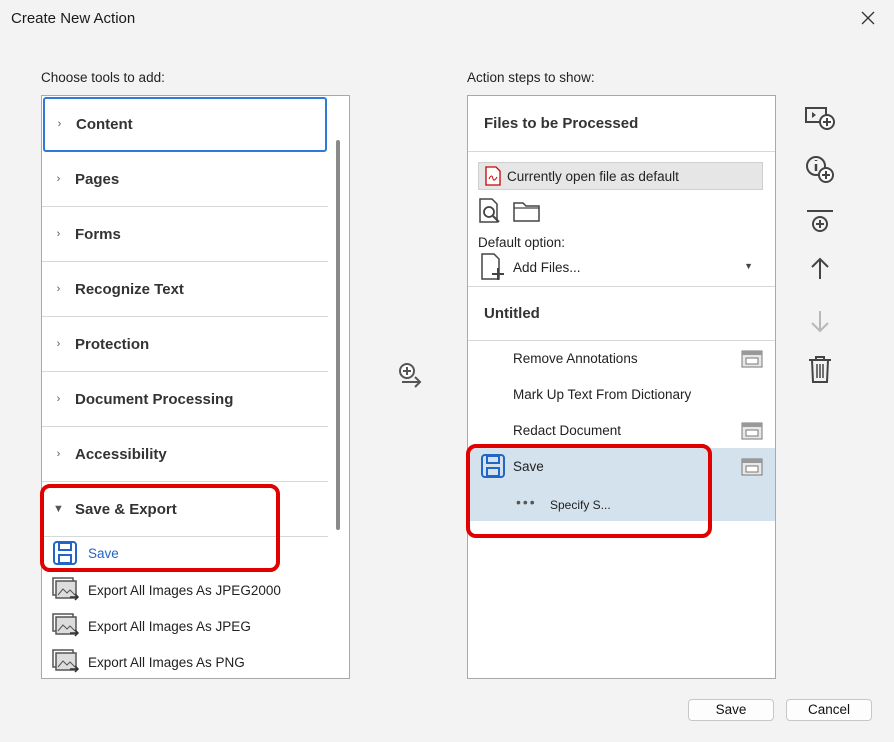 This screenshot has width=894, height=742. I want to click on current-file-row: Currently open file as default, so click(620, 176).